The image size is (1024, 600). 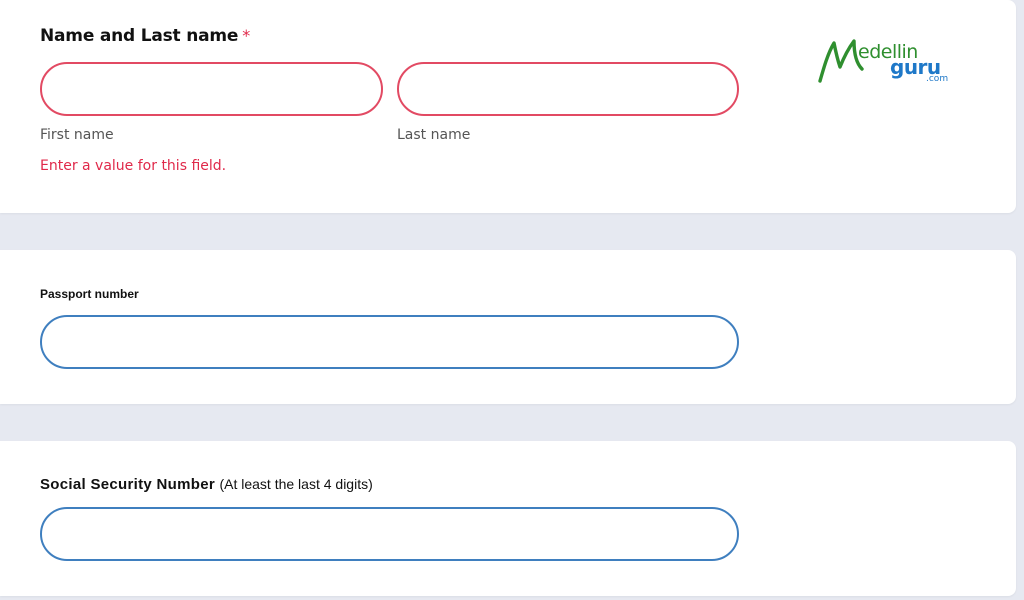 I want to click on ssn-hint: (At least the last 4 digits), so click(x=296, y=484).